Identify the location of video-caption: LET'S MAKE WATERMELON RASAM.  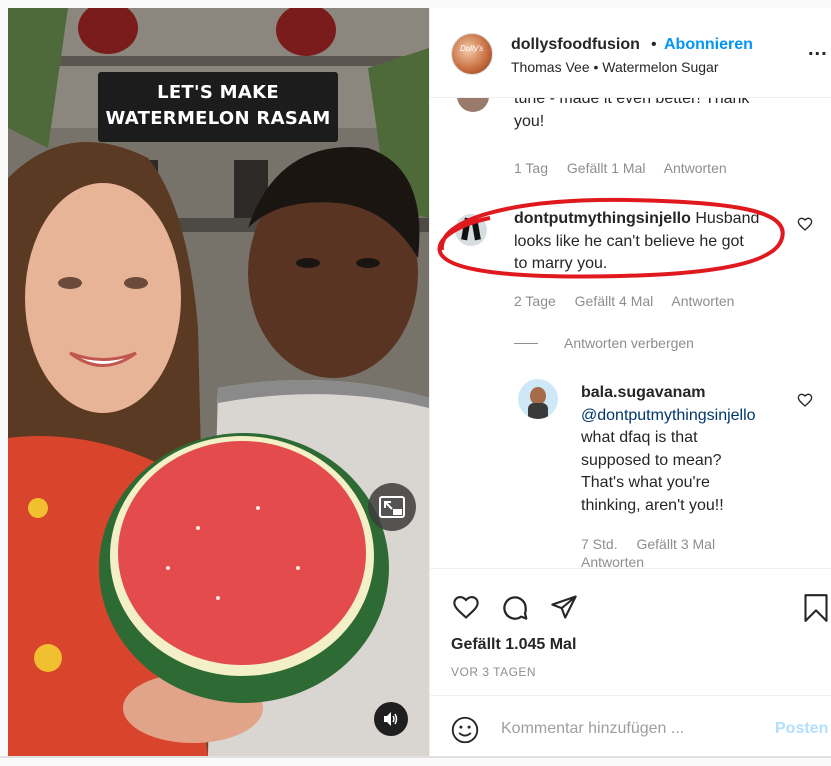
(218, 107).